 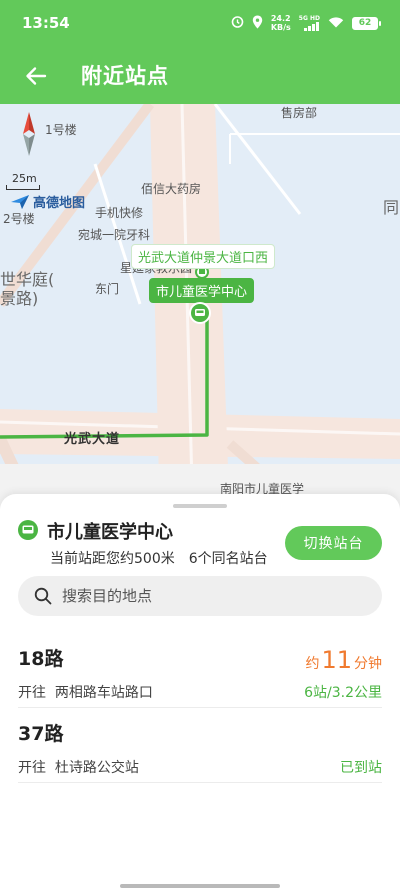 What do you see at coordinates (41, 659) in the screenshot?
I see `route-name: 18路` at bounding box center [41, 659].